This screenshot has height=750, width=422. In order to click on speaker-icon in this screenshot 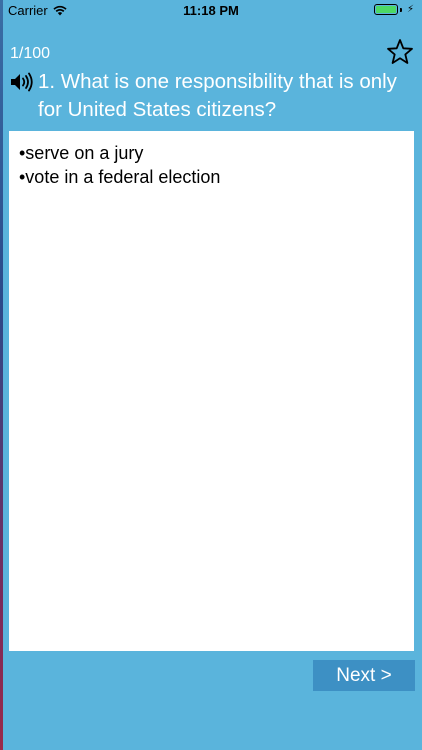, I will do `click(22, 82)`.